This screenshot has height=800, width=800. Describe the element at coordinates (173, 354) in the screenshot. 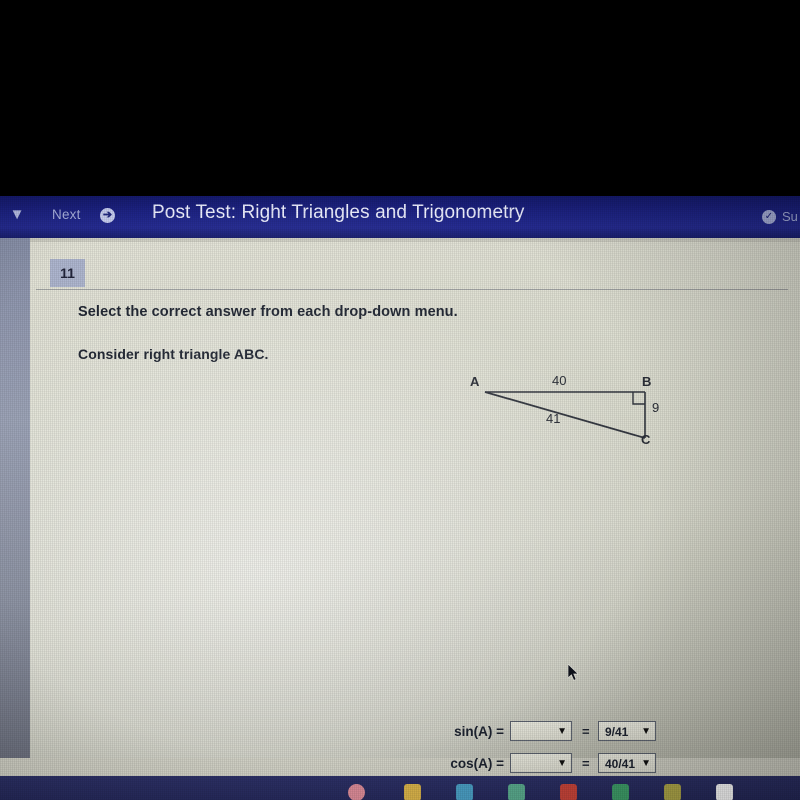

I see `question-consider-text: Consider right triangle ABC.` at that location.